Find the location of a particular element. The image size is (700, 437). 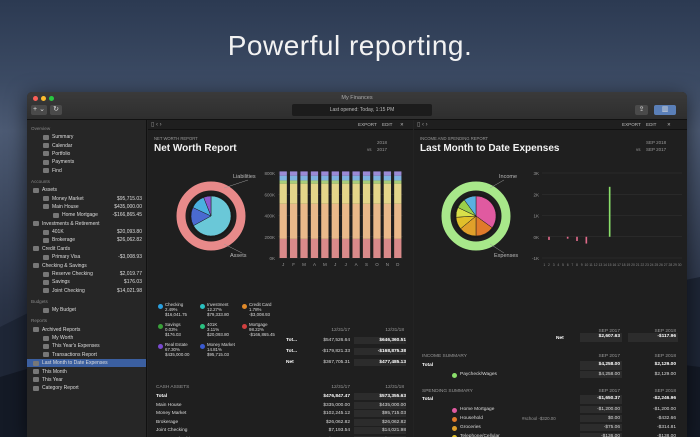

sidebar-report-label: Last Month to Date Expenses is located at coordinates (75, 363).